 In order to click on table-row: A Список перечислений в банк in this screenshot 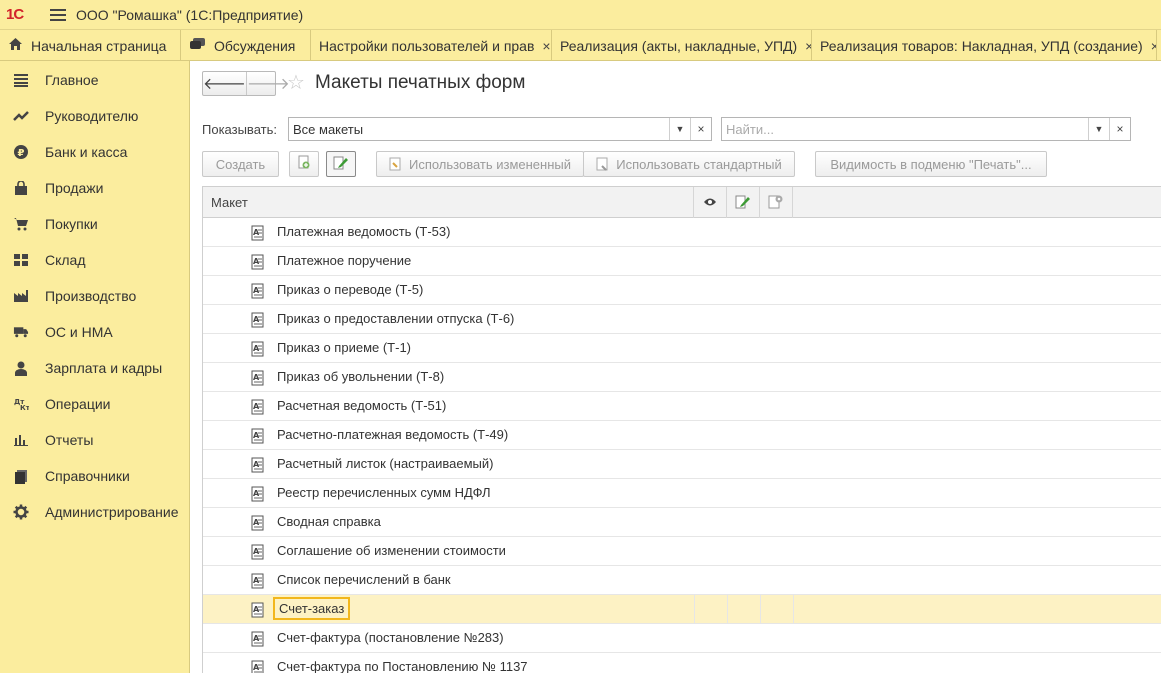, I will do `click(682, 580)`.